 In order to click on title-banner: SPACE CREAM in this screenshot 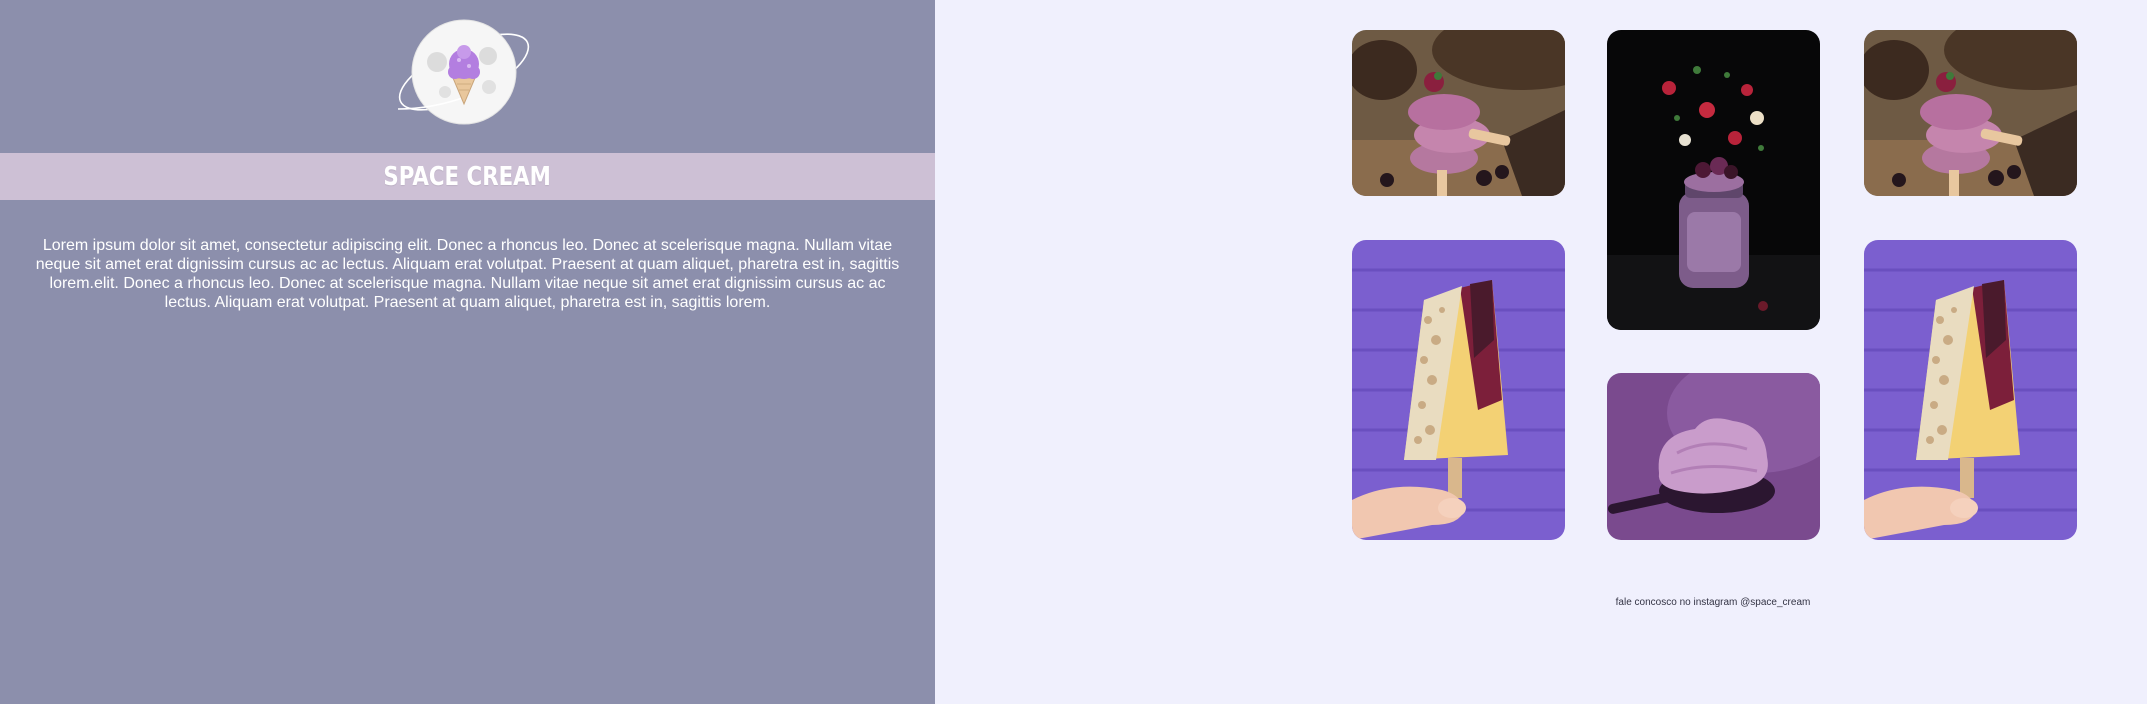, I will do `click(467, 176)`.